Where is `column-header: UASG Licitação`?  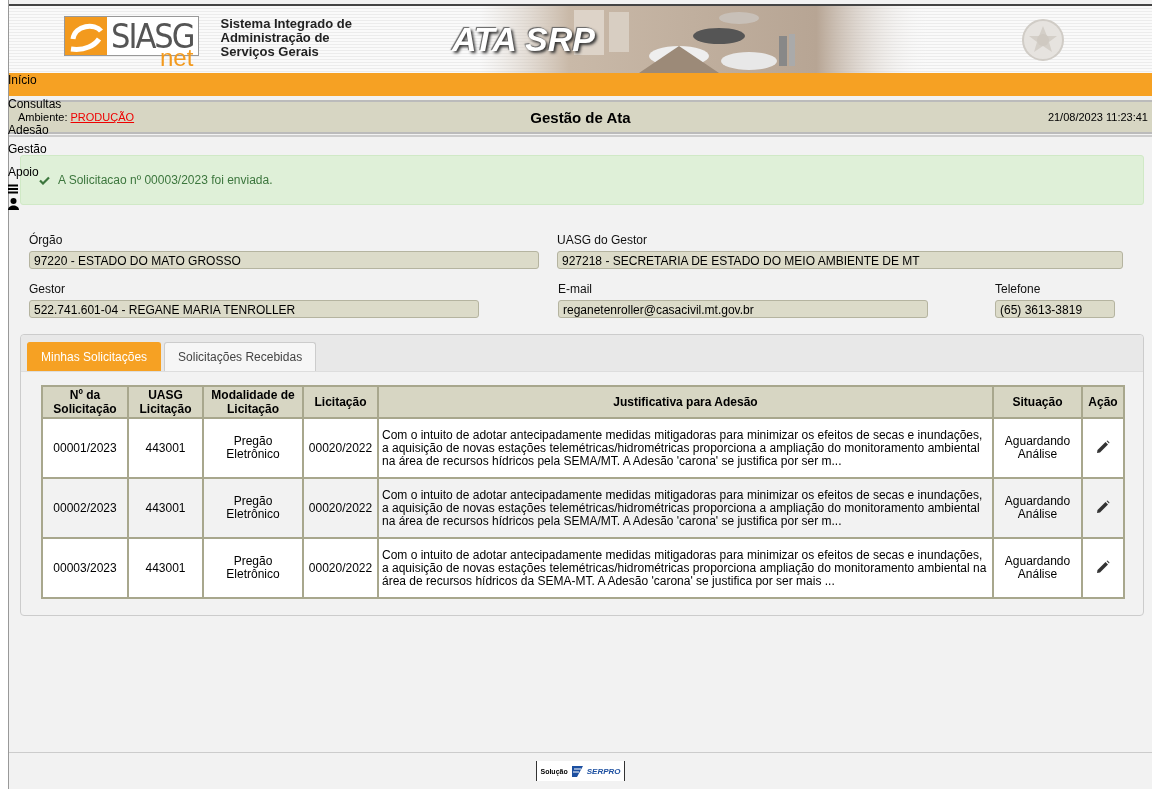 column-header: UASG Licitação is located at coordinates (165, 402).